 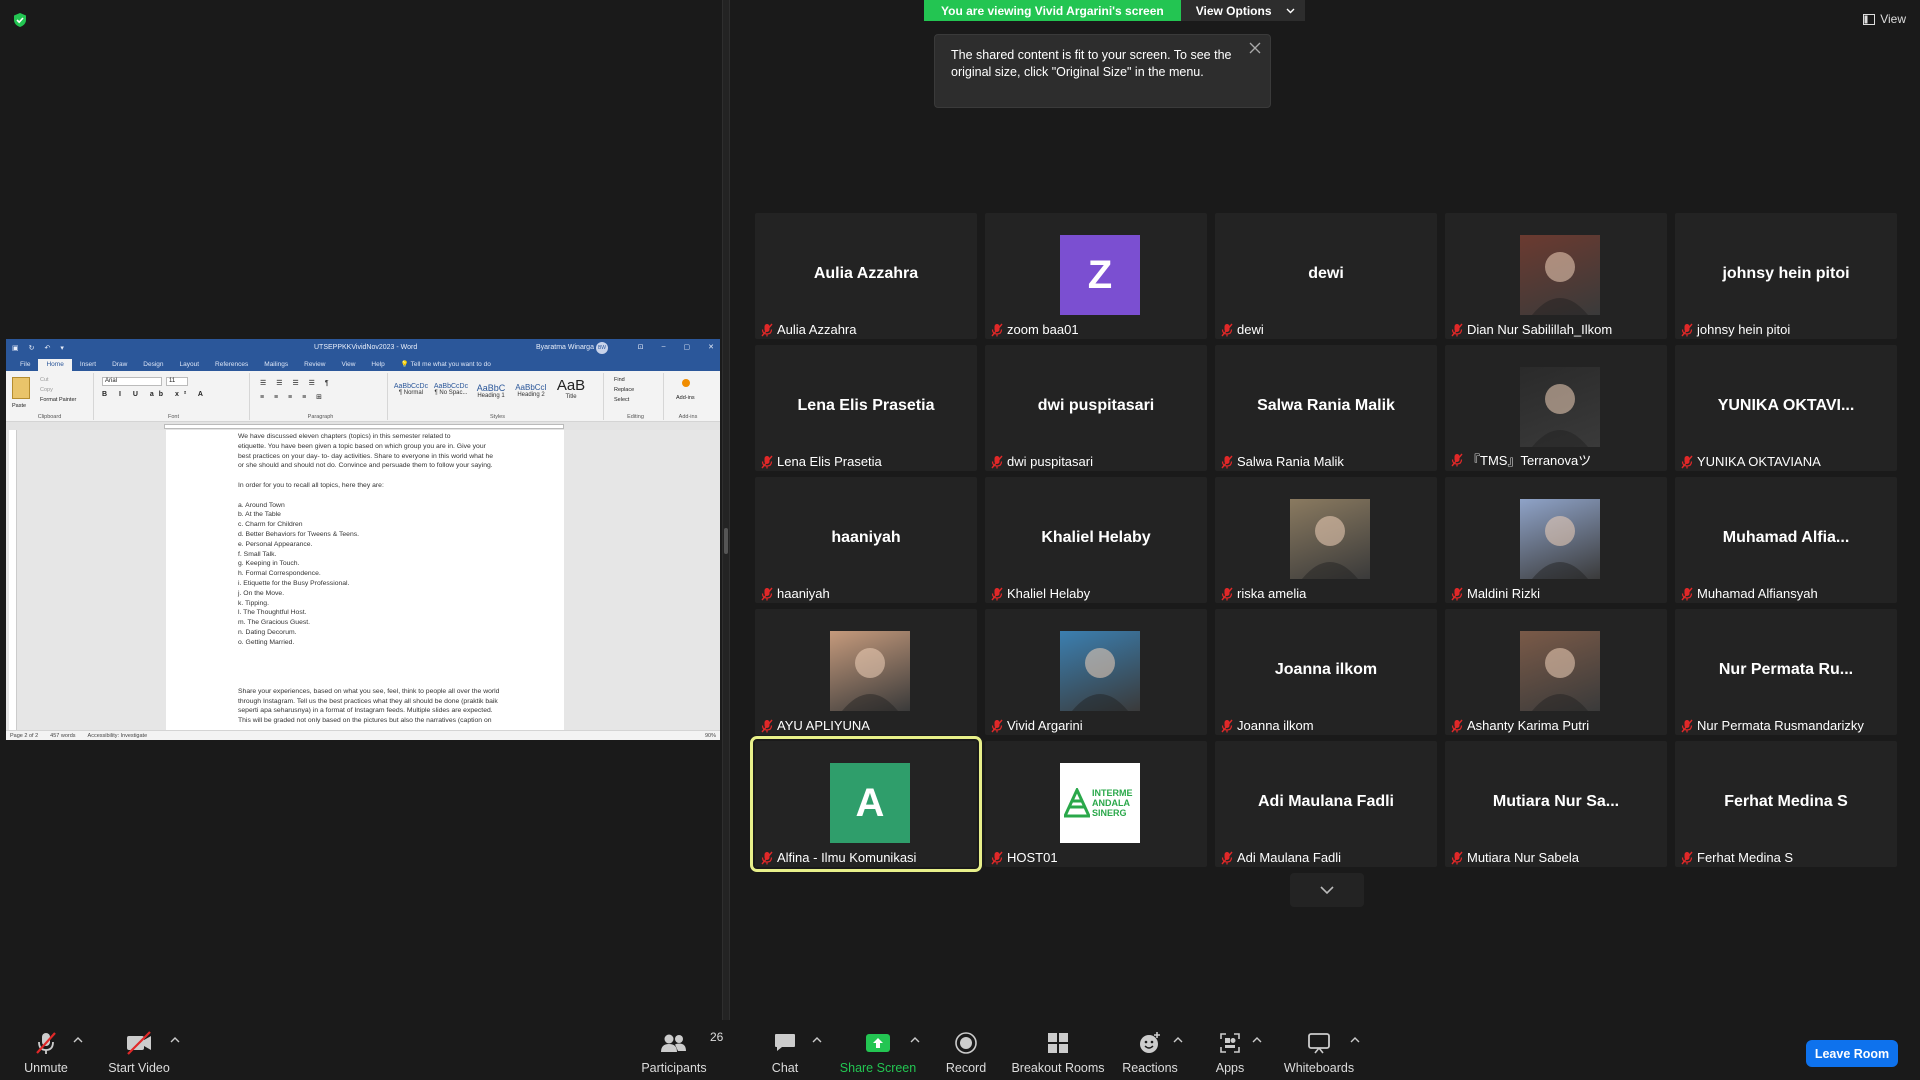 What do you see at coordinates (847, 857) in the screenshot?
I see `participant-name: Alfina - Ilmu Komunikasi` at bounding box center [847, 857].